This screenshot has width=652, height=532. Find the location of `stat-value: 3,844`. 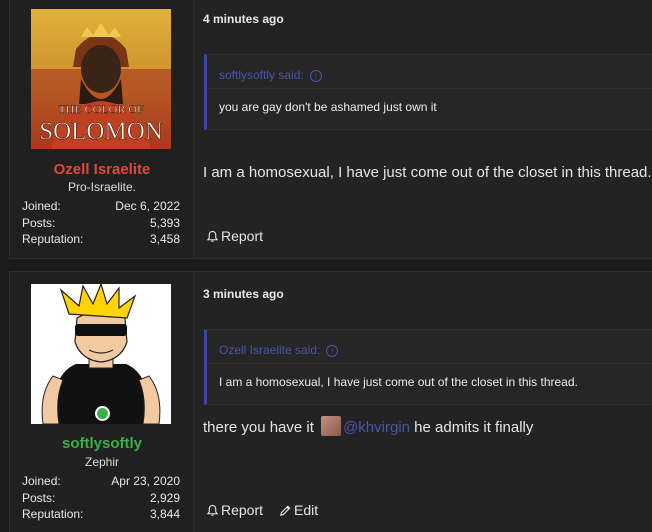

stat-value: 3,844 is located at coordinates (164, 514).